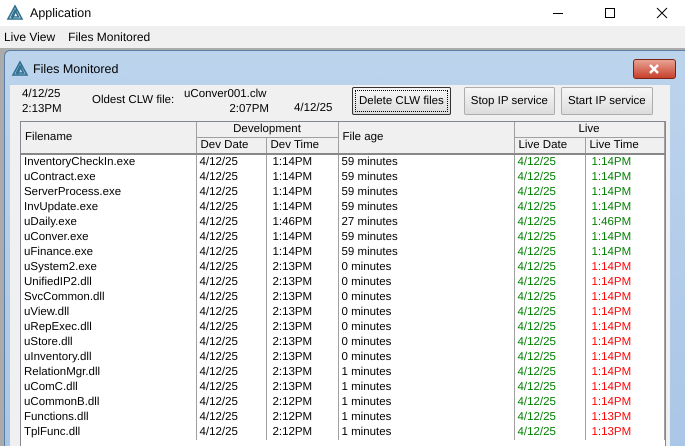 The image size is (685, 446). What do you see at coordinates (61, 13) in the screenshot?
I see `window-title: Application` at bounding box center [61, 13].